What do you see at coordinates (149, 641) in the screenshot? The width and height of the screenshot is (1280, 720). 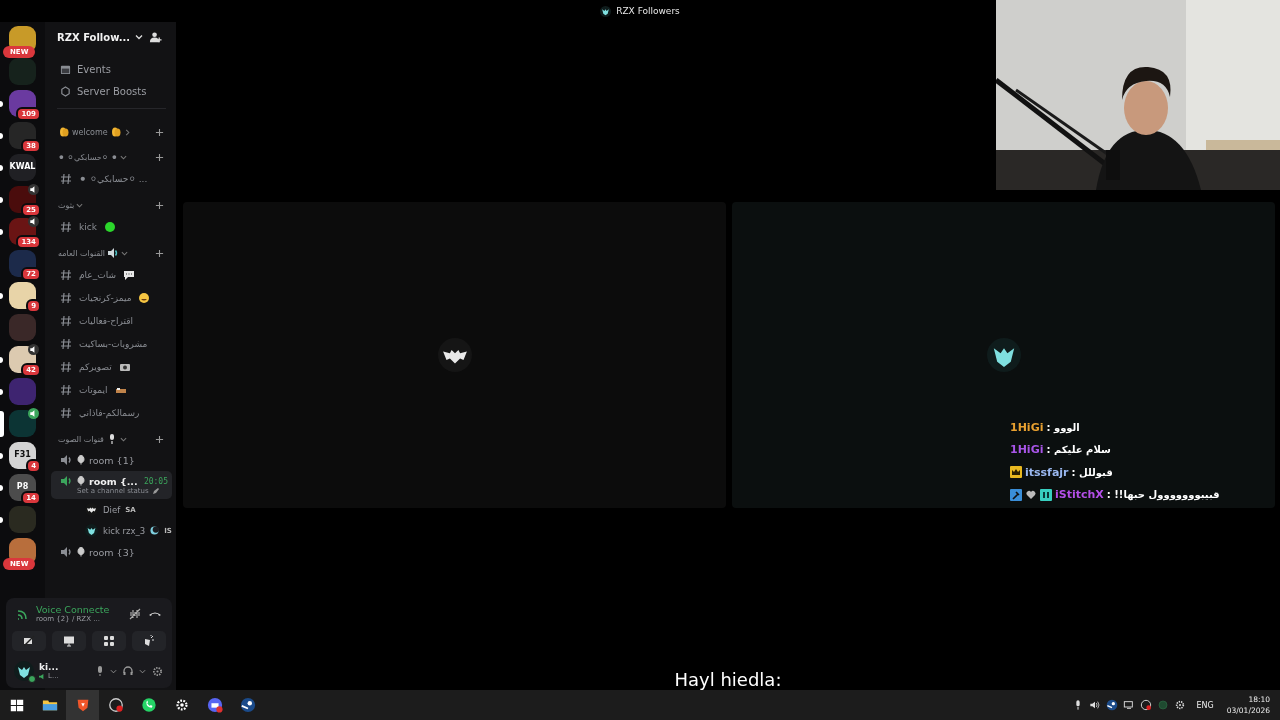 I see `soundboard-button` at bounding box center [149, 641].